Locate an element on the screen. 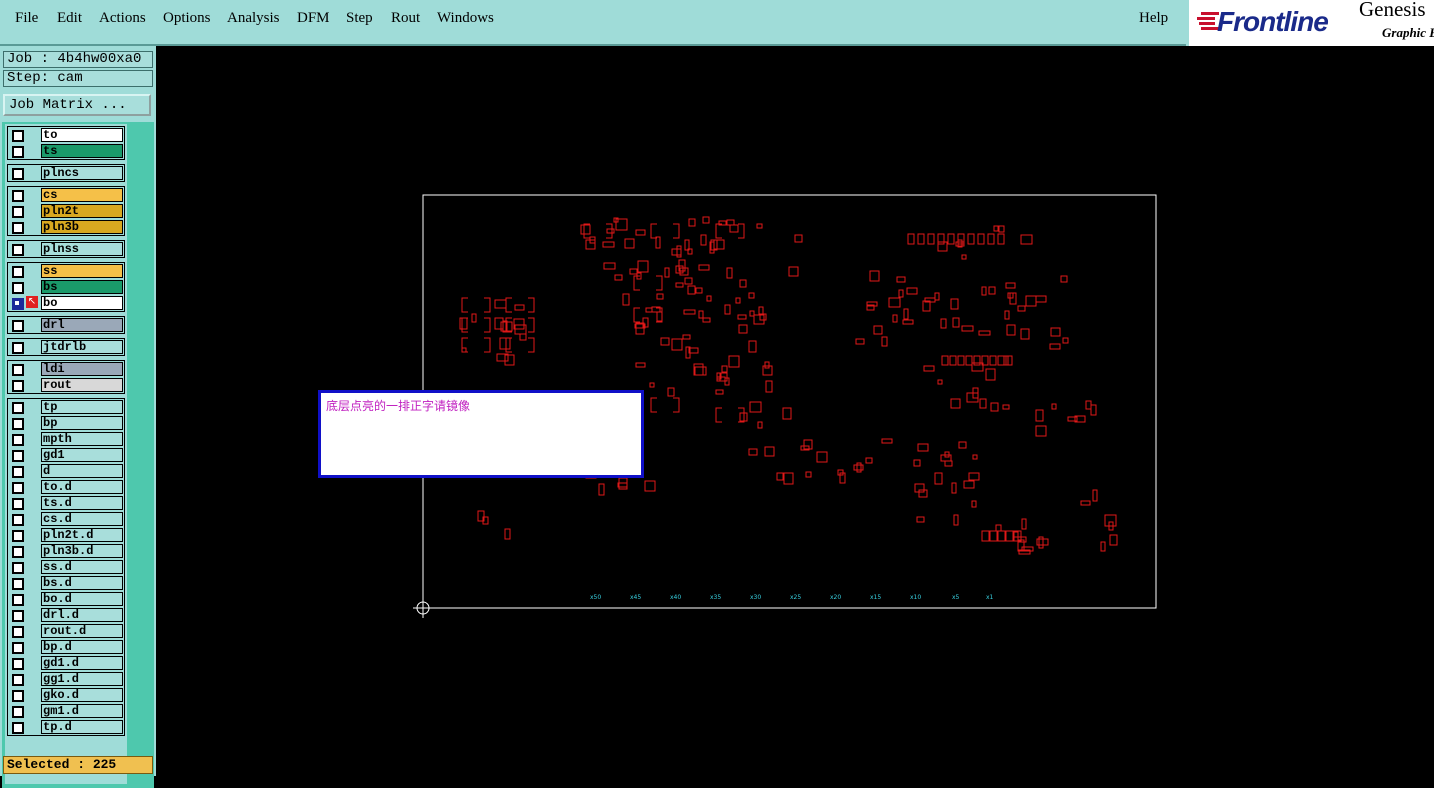  layer-name: to.d is located at coordinates (82, 487).